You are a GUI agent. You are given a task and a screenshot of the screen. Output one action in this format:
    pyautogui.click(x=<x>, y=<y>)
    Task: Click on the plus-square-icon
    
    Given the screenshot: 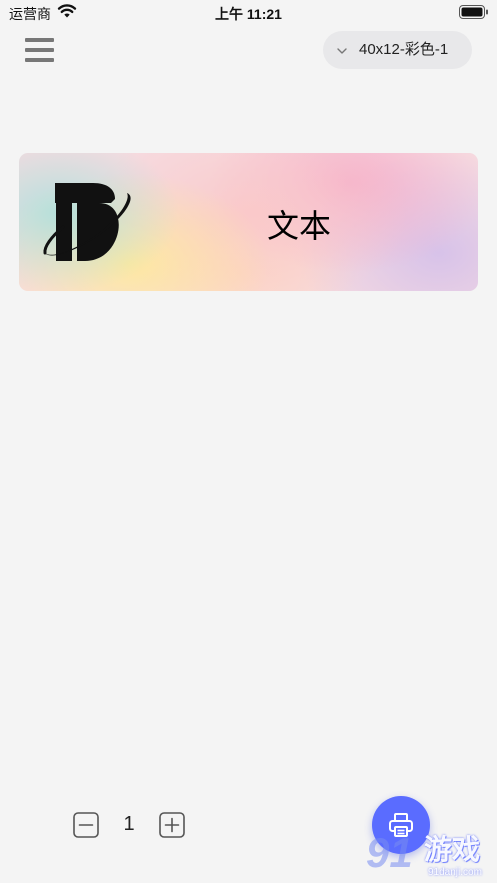 What is the action you would take?
    pyautogui.click(x=172, y=825)
    